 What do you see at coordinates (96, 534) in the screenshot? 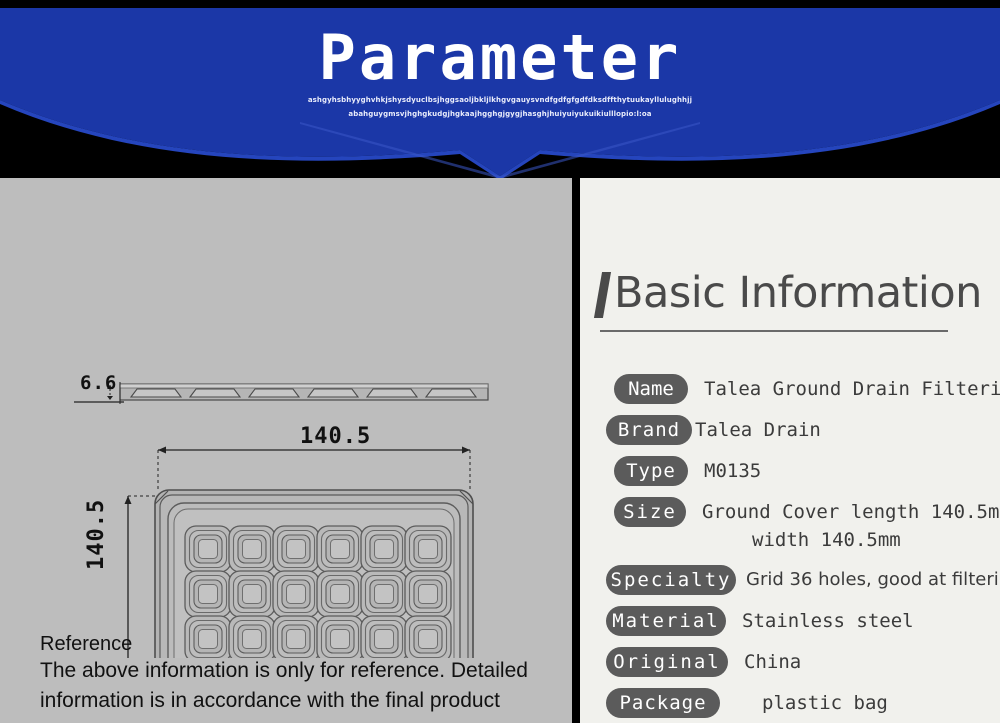
I see `height-dimension-label: 140.5` at bounding box center [96, 534].